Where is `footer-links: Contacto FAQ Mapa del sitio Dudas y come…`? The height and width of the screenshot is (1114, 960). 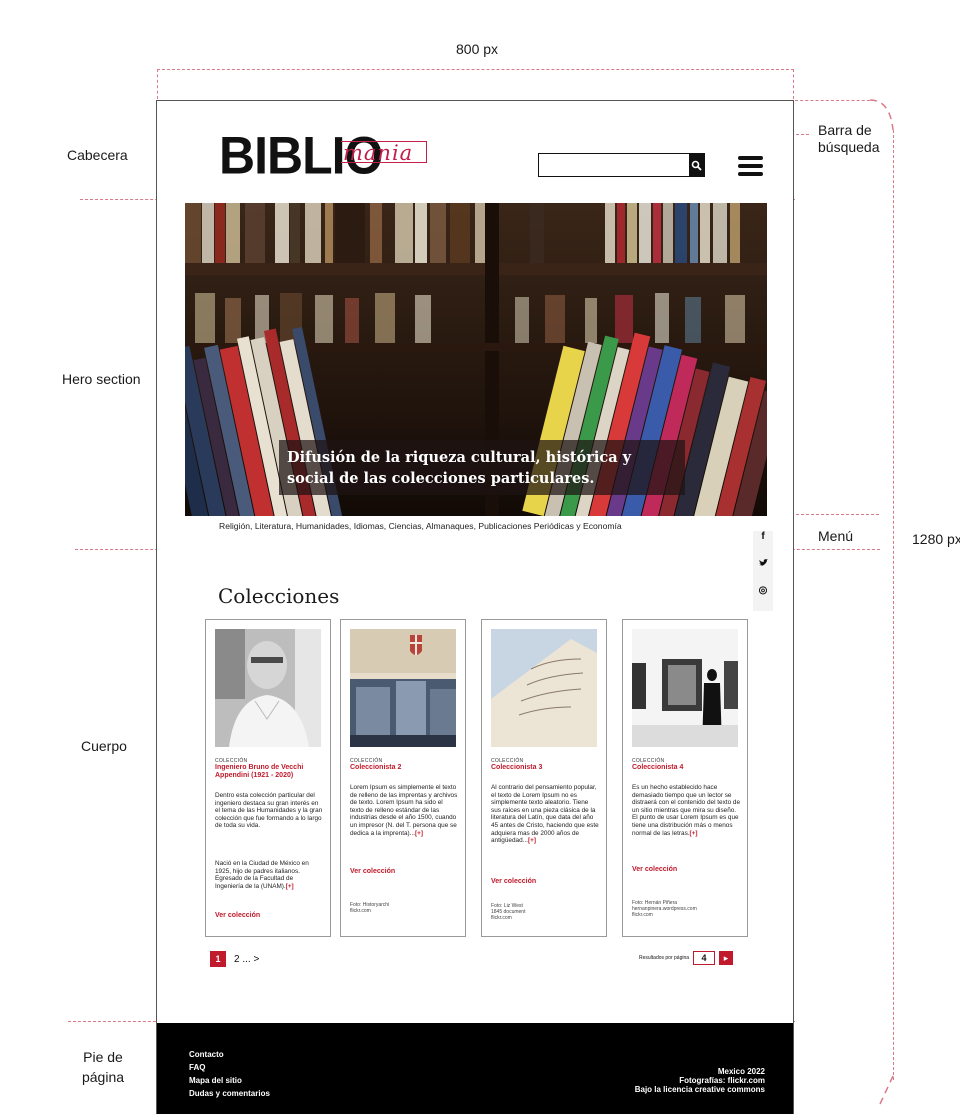 footer-links: Contacto FAQ Mapa del sitio Dudas y come… is located at coordinates (229, 1074).